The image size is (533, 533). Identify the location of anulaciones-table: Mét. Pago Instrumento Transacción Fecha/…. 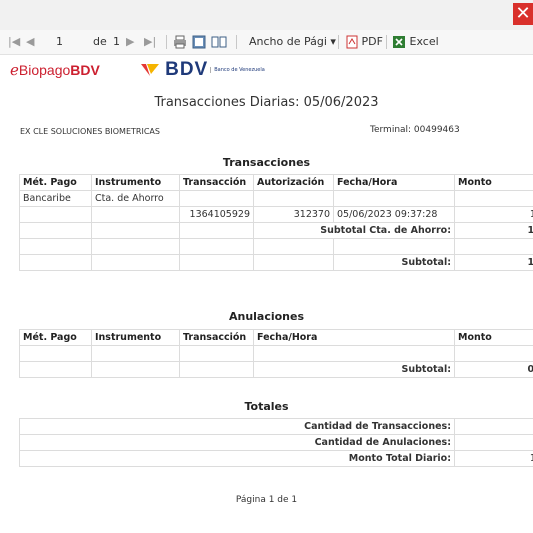
(276, 353).